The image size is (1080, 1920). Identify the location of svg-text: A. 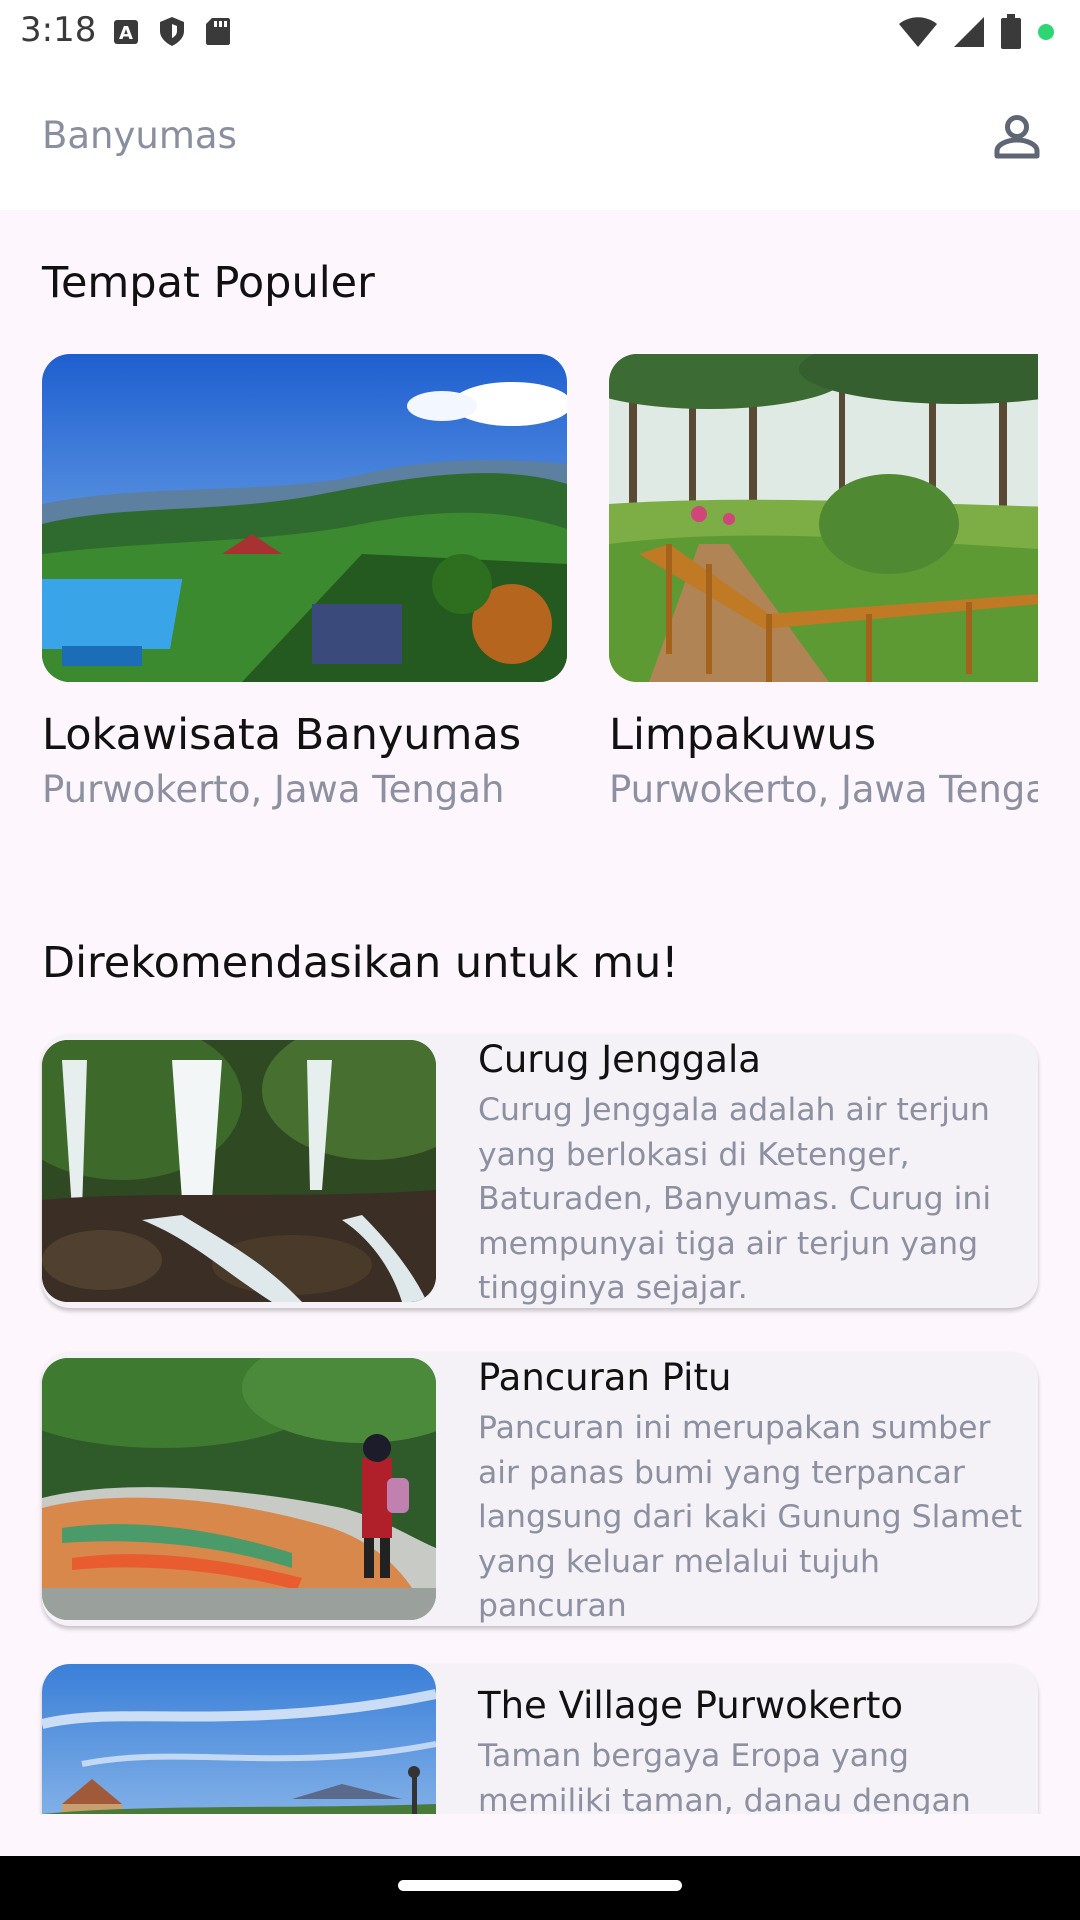
(126, 33).